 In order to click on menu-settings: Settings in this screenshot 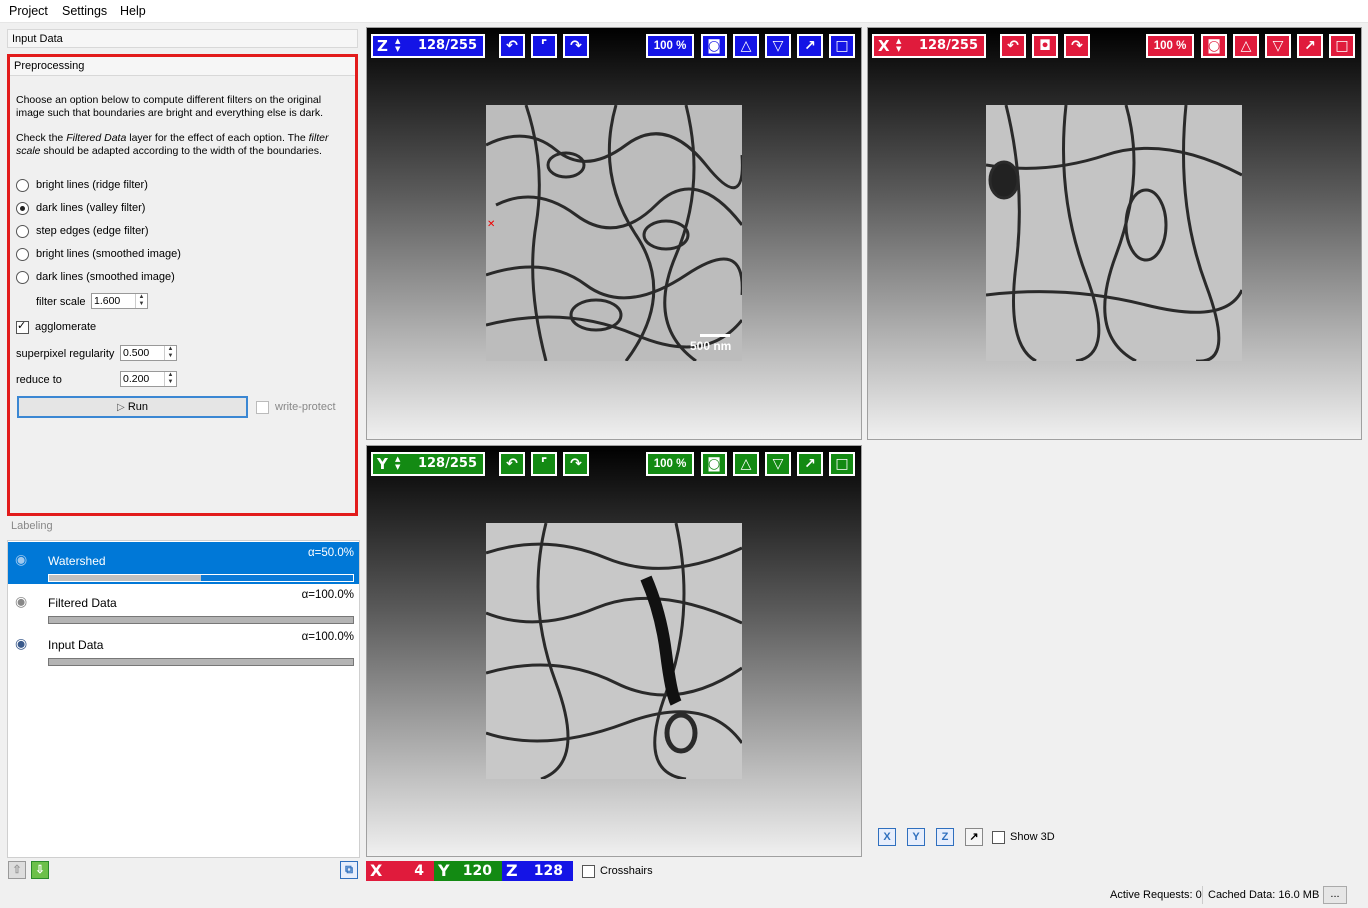, I will do `click(84, 11)`.